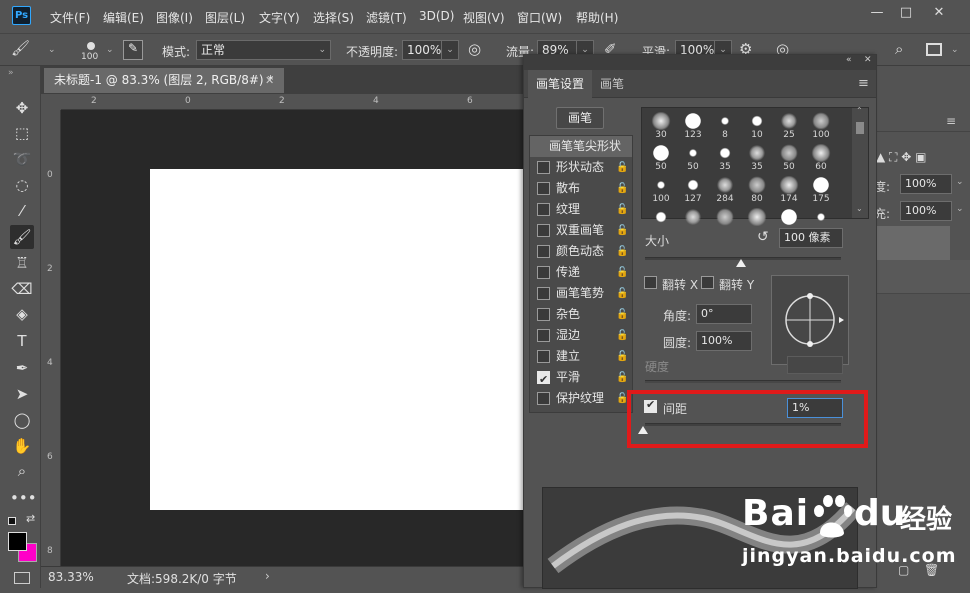  What do you see at coordinates (22, 471) in the screenshot?
I see `zoom-tool-icon: ⌕` at bounding box center [22, 471].